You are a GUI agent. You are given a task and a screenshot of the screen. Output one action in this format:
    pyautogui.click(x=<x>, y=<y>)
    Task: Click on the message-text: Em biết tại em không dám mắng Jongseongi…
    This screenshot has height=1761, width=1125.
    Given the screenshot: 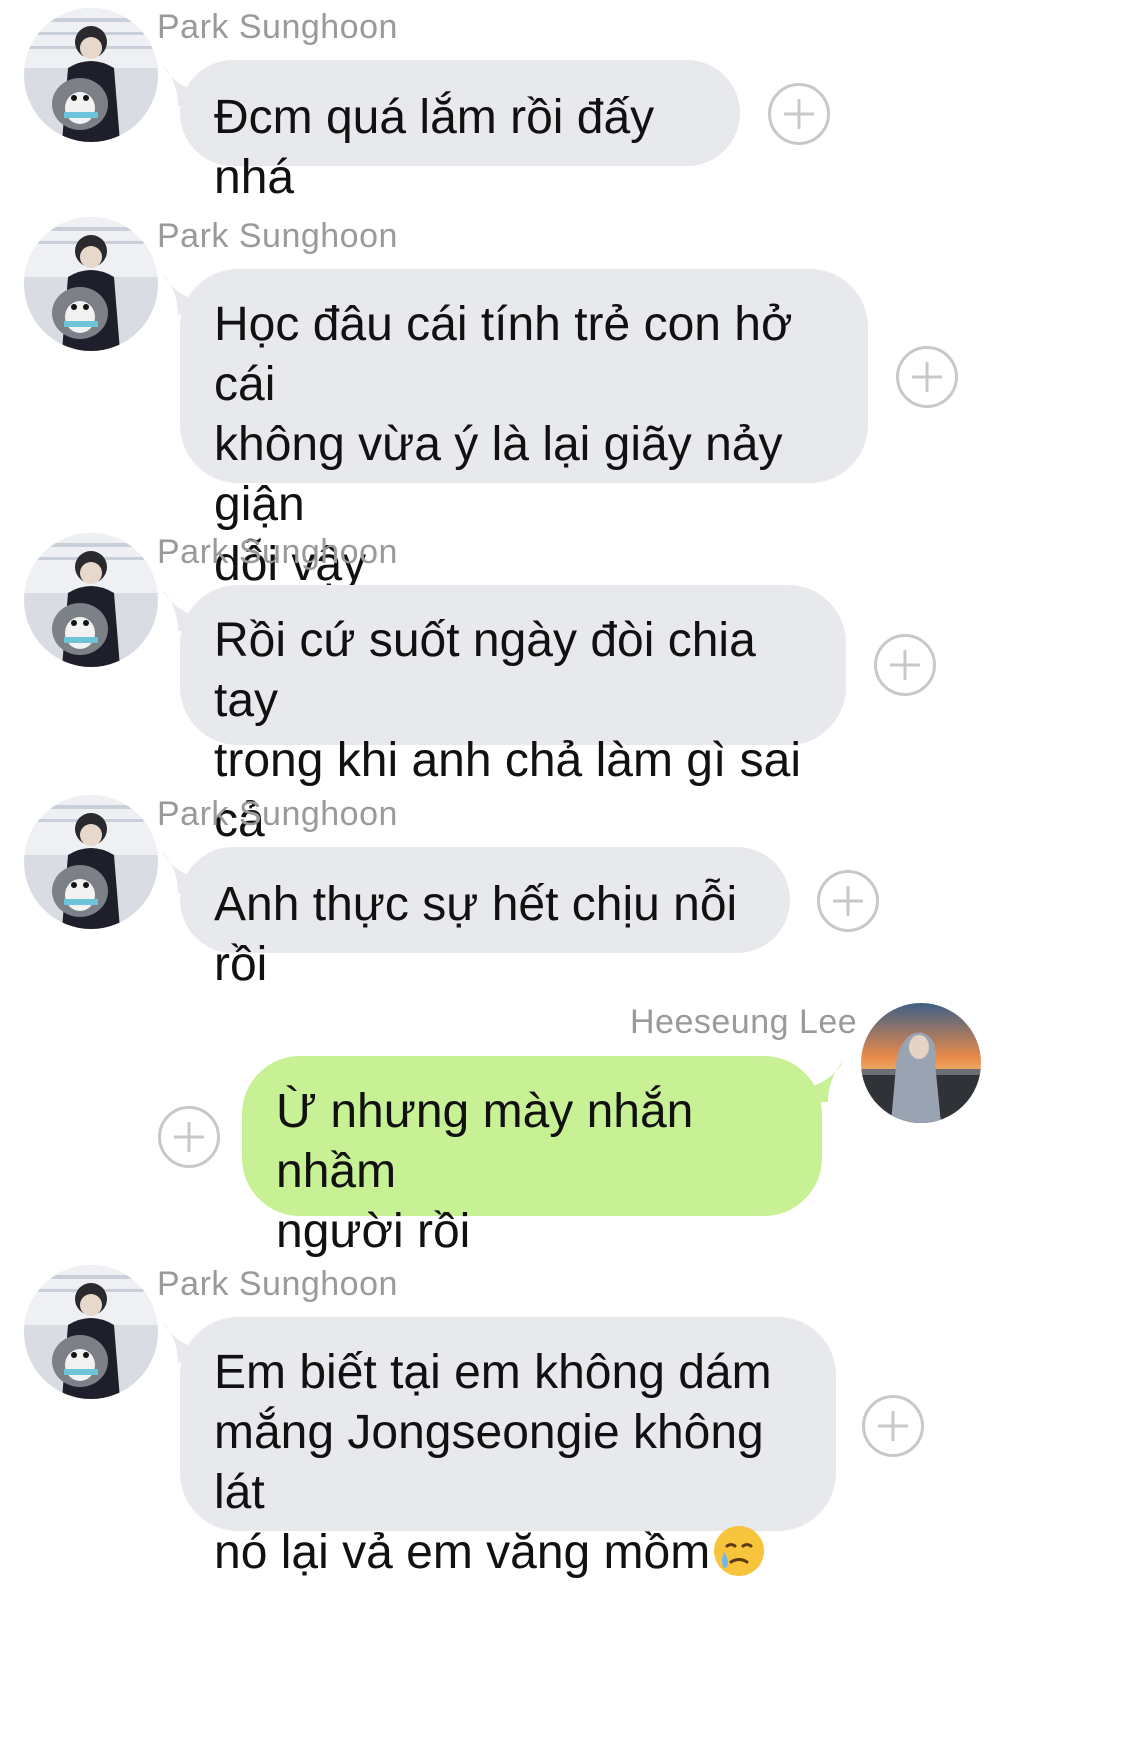 What is the action you would take?
    pyautogui.click(x=493, y=1462)
    